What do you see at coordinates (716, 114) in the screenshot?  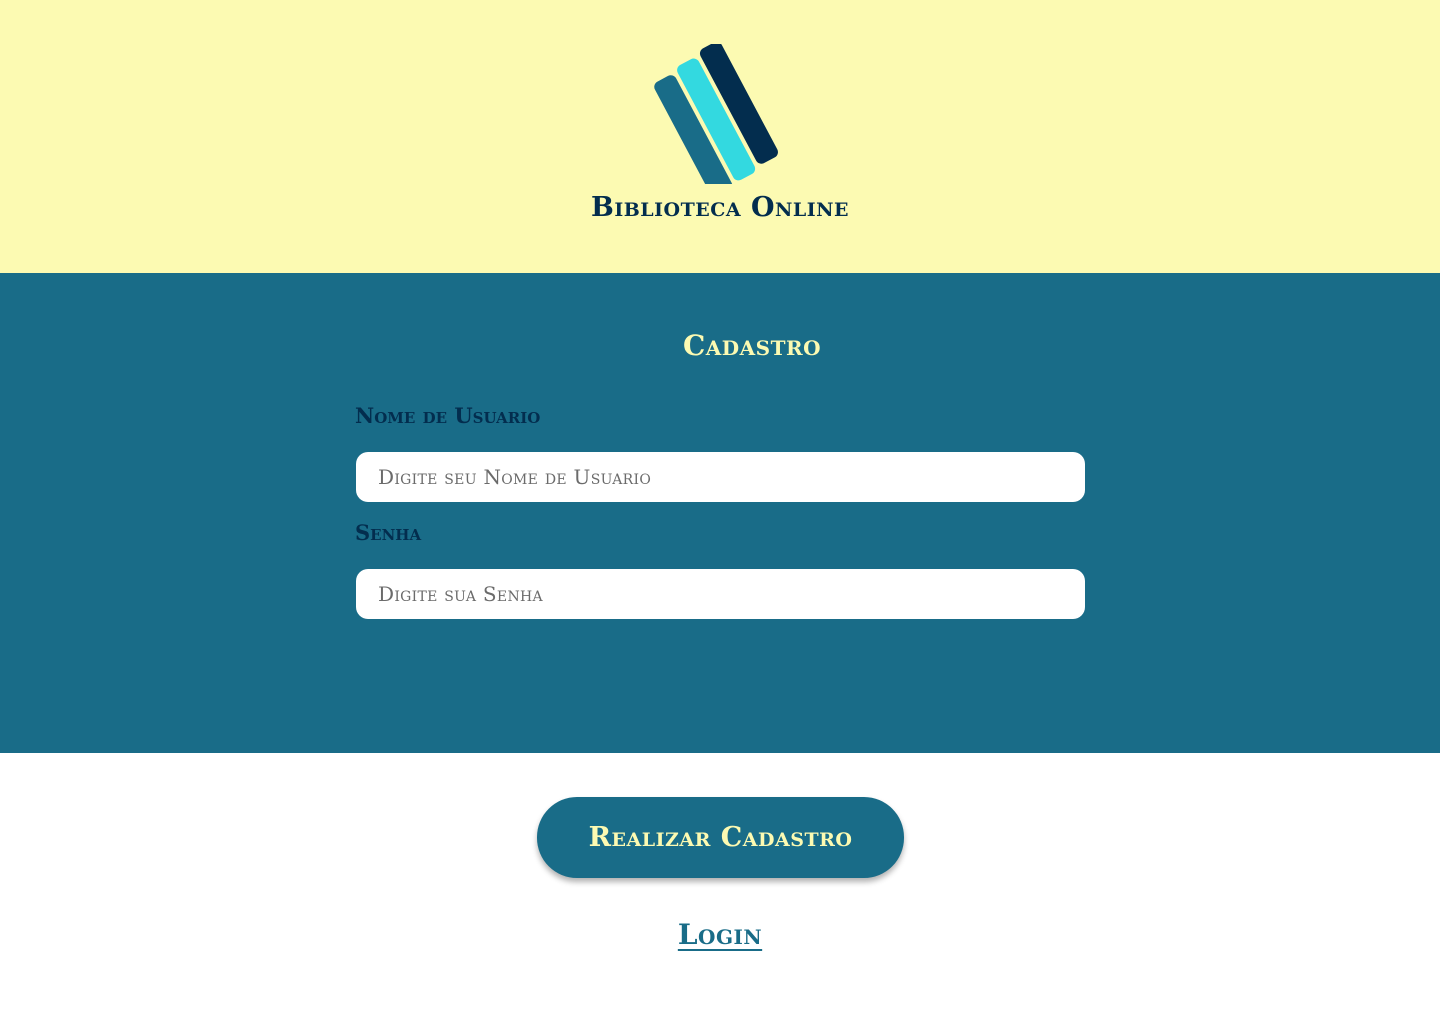 I see `stacked-books-icon` at bounding box center [716, 114].